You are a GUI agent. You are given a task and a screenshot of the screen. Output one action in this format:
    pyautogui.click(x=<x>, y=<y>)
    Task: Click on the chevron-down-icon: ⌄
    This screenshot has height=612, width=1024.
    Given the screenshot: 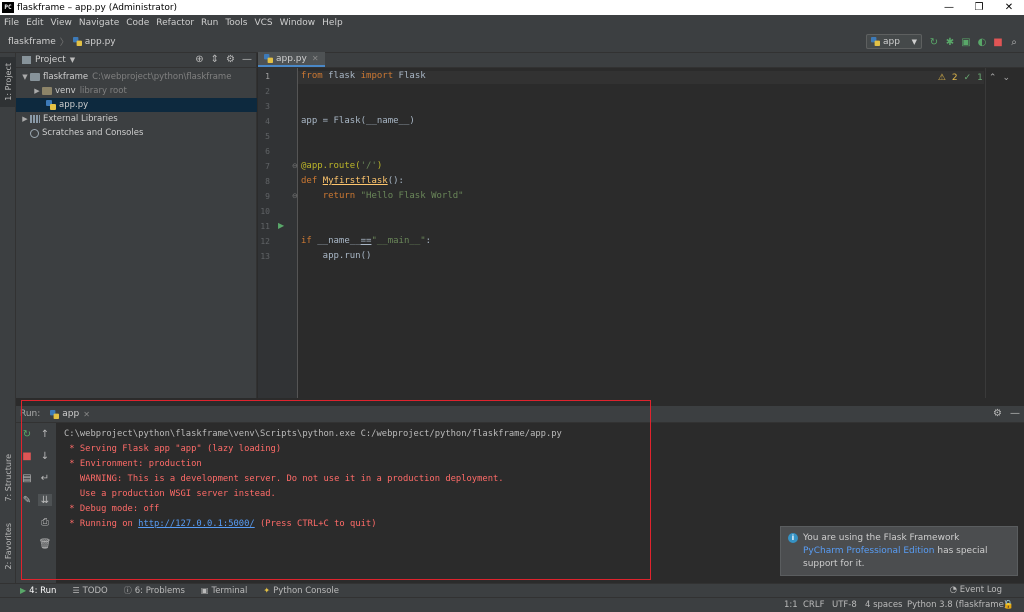 What is the action you would take?
    pyautogui.click(x=1006, y=78)
    